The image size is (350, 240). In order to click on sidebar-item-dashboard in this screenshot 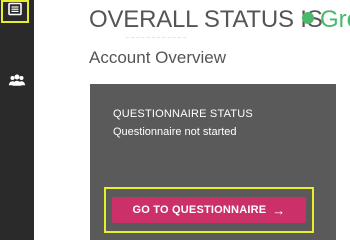, I will do `click(15, 11)`.